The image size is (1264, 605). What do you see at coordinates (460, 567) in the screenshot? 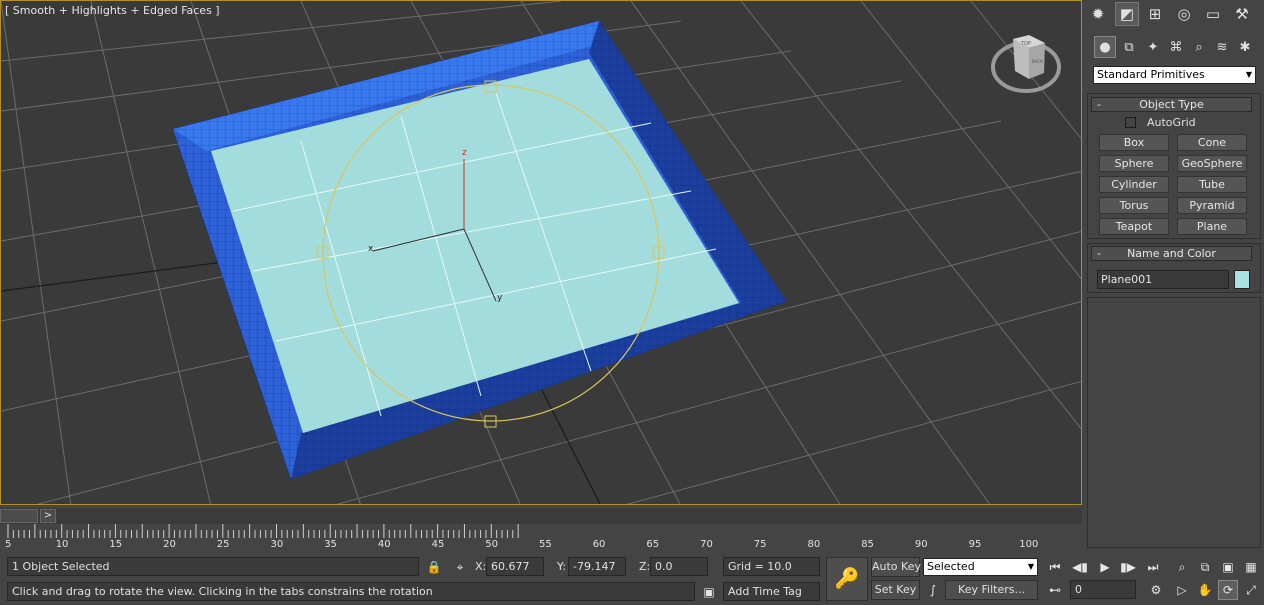
I see `absolute-mode-icon: ⌖` at bounding box center [460, 567].